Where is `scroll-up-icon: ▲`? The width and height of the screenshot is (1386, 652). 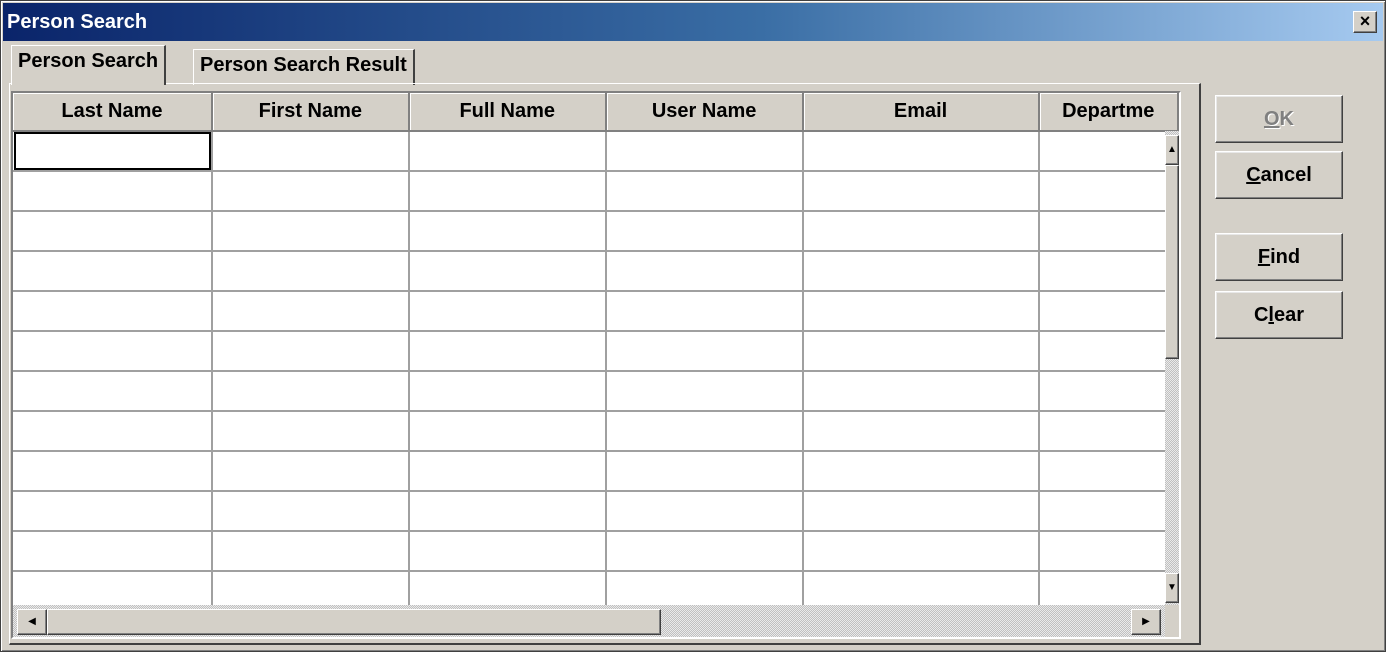
scroll-up-icon: ▲ is located at coordinates (1172, 150).